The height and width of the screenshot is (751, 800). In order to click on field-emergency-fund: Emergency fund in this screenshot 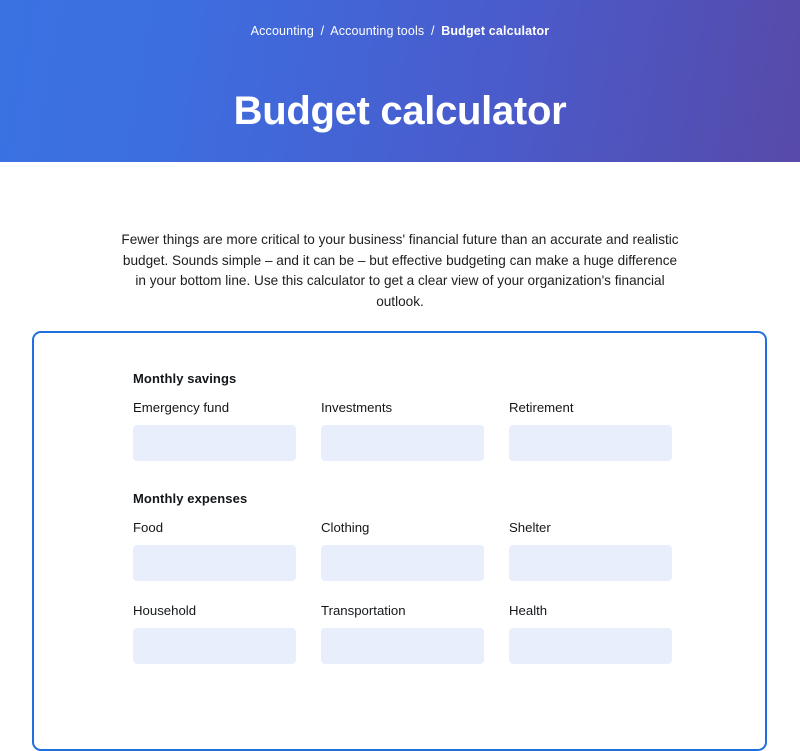, I will do `click(214, 430)`.